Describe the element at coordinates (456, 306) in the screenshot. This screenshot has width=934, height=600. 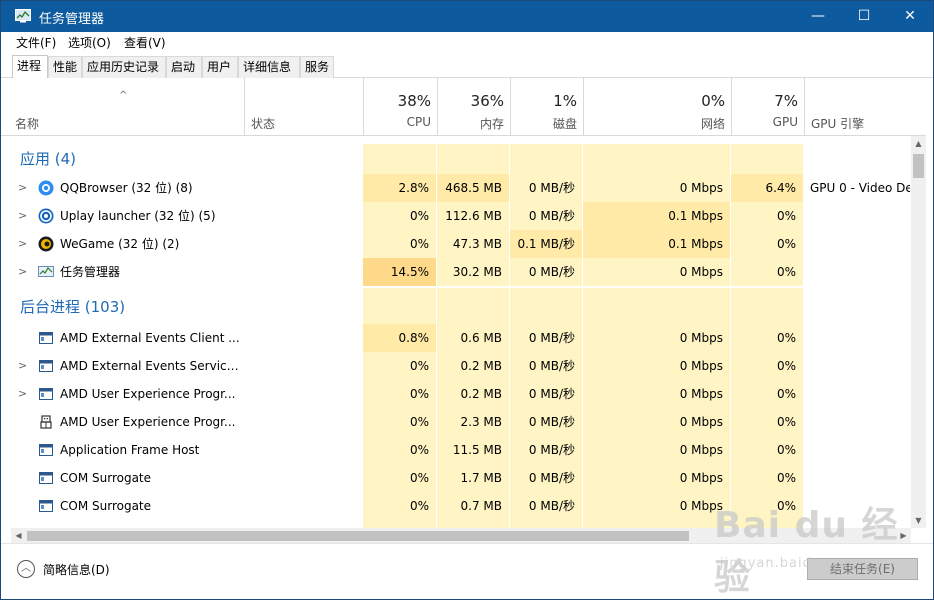
I see `group-header-background: 后台进程 (103)` at that location.